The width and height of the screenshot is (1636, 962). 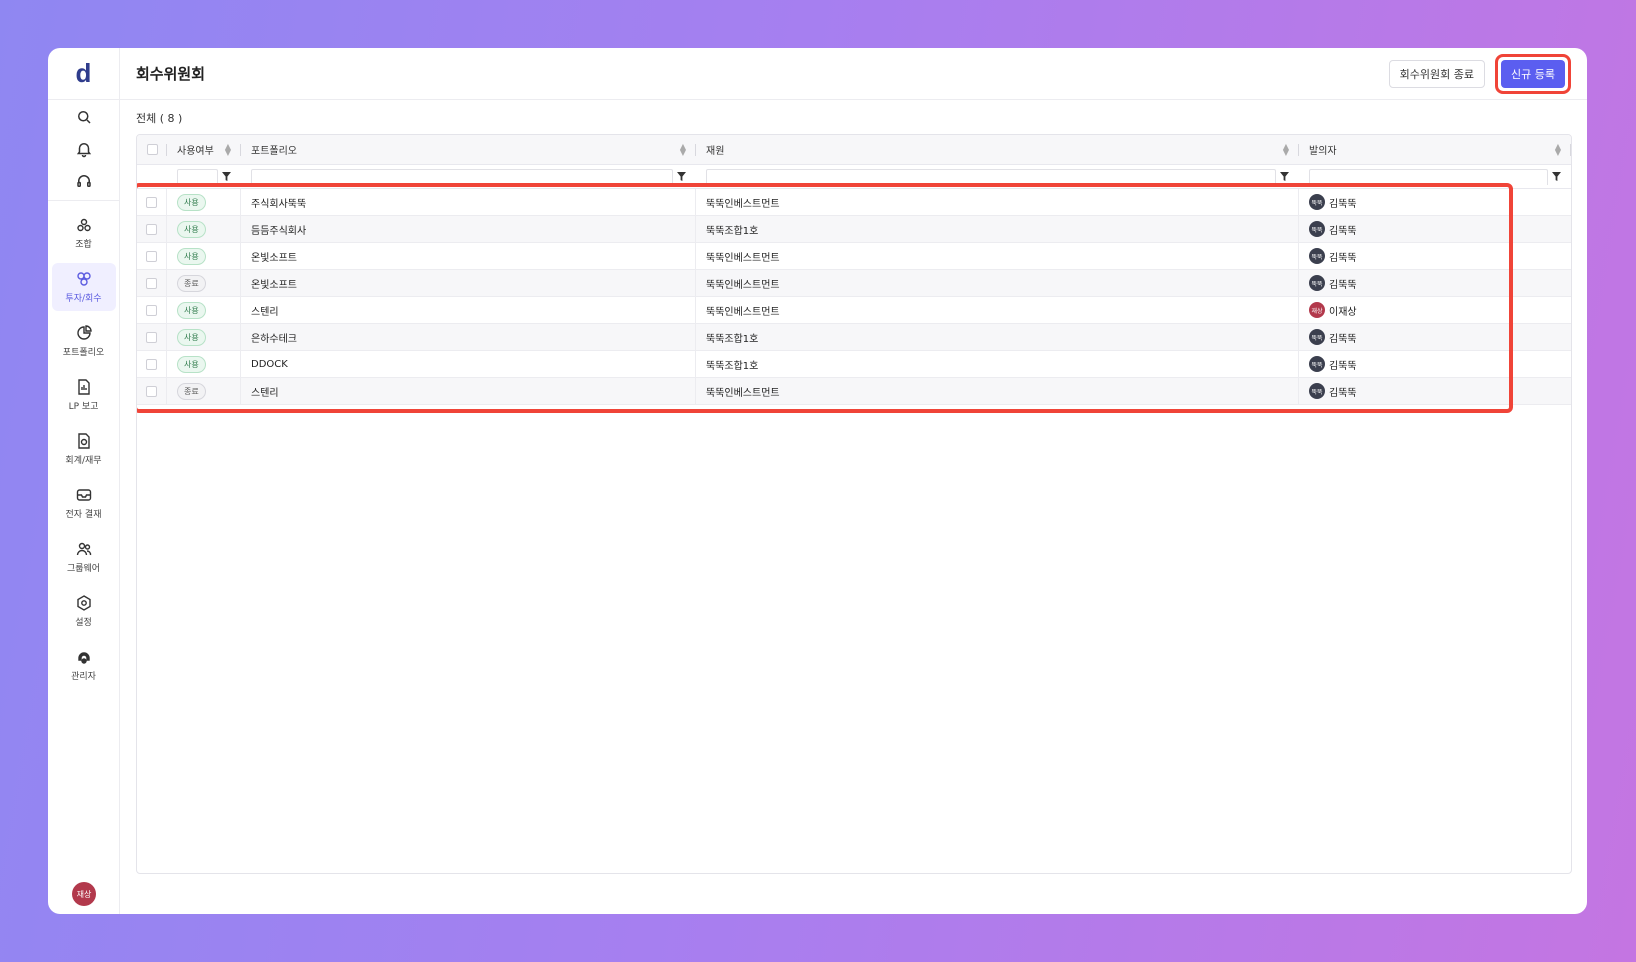 I want to click on filter-row, so click(x=854, y=177).